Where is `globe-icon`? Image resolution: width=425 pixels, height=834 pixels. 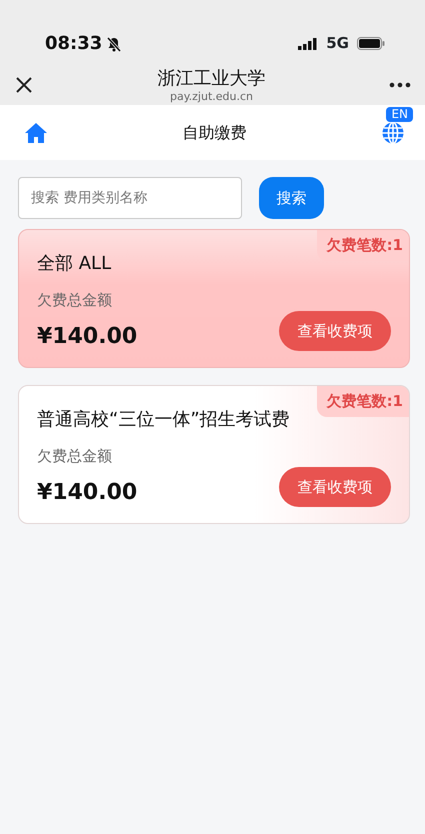
globe-icon is located at coordinates (393, 132).